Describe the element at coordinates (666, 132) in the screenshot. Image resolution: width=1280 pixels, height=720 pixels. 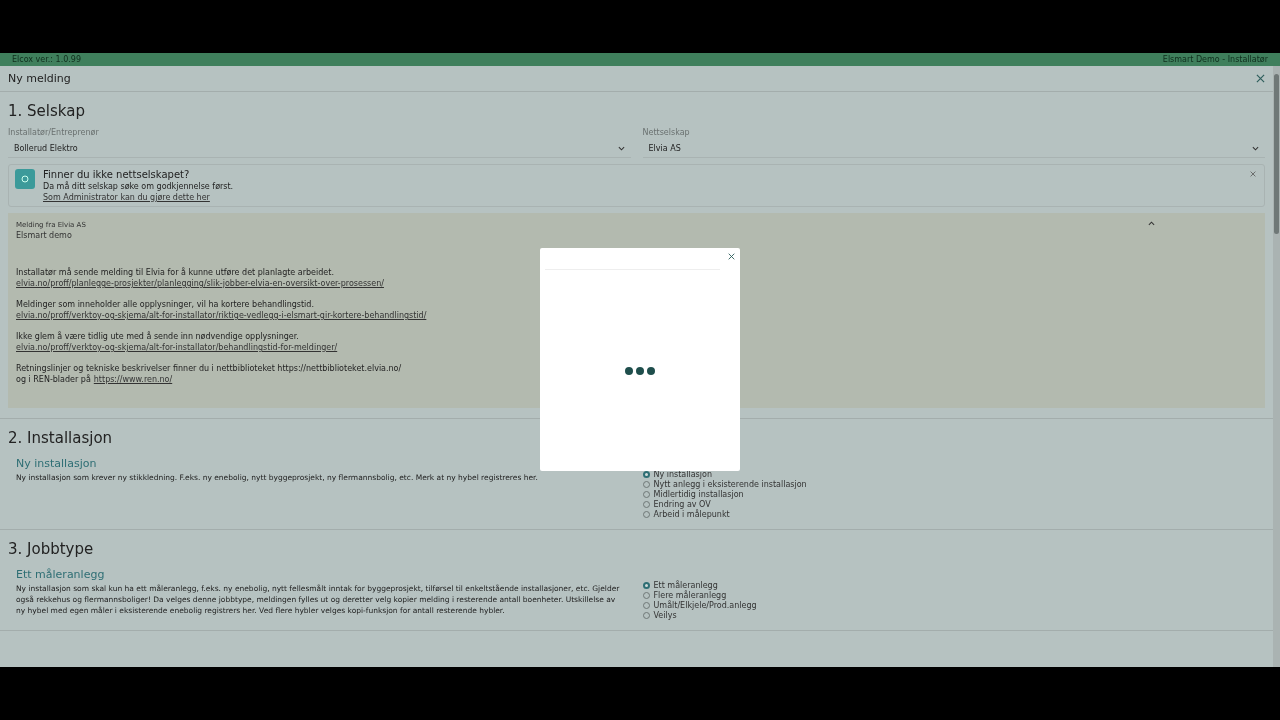
I see `field-label: Nettselskap` at that location.